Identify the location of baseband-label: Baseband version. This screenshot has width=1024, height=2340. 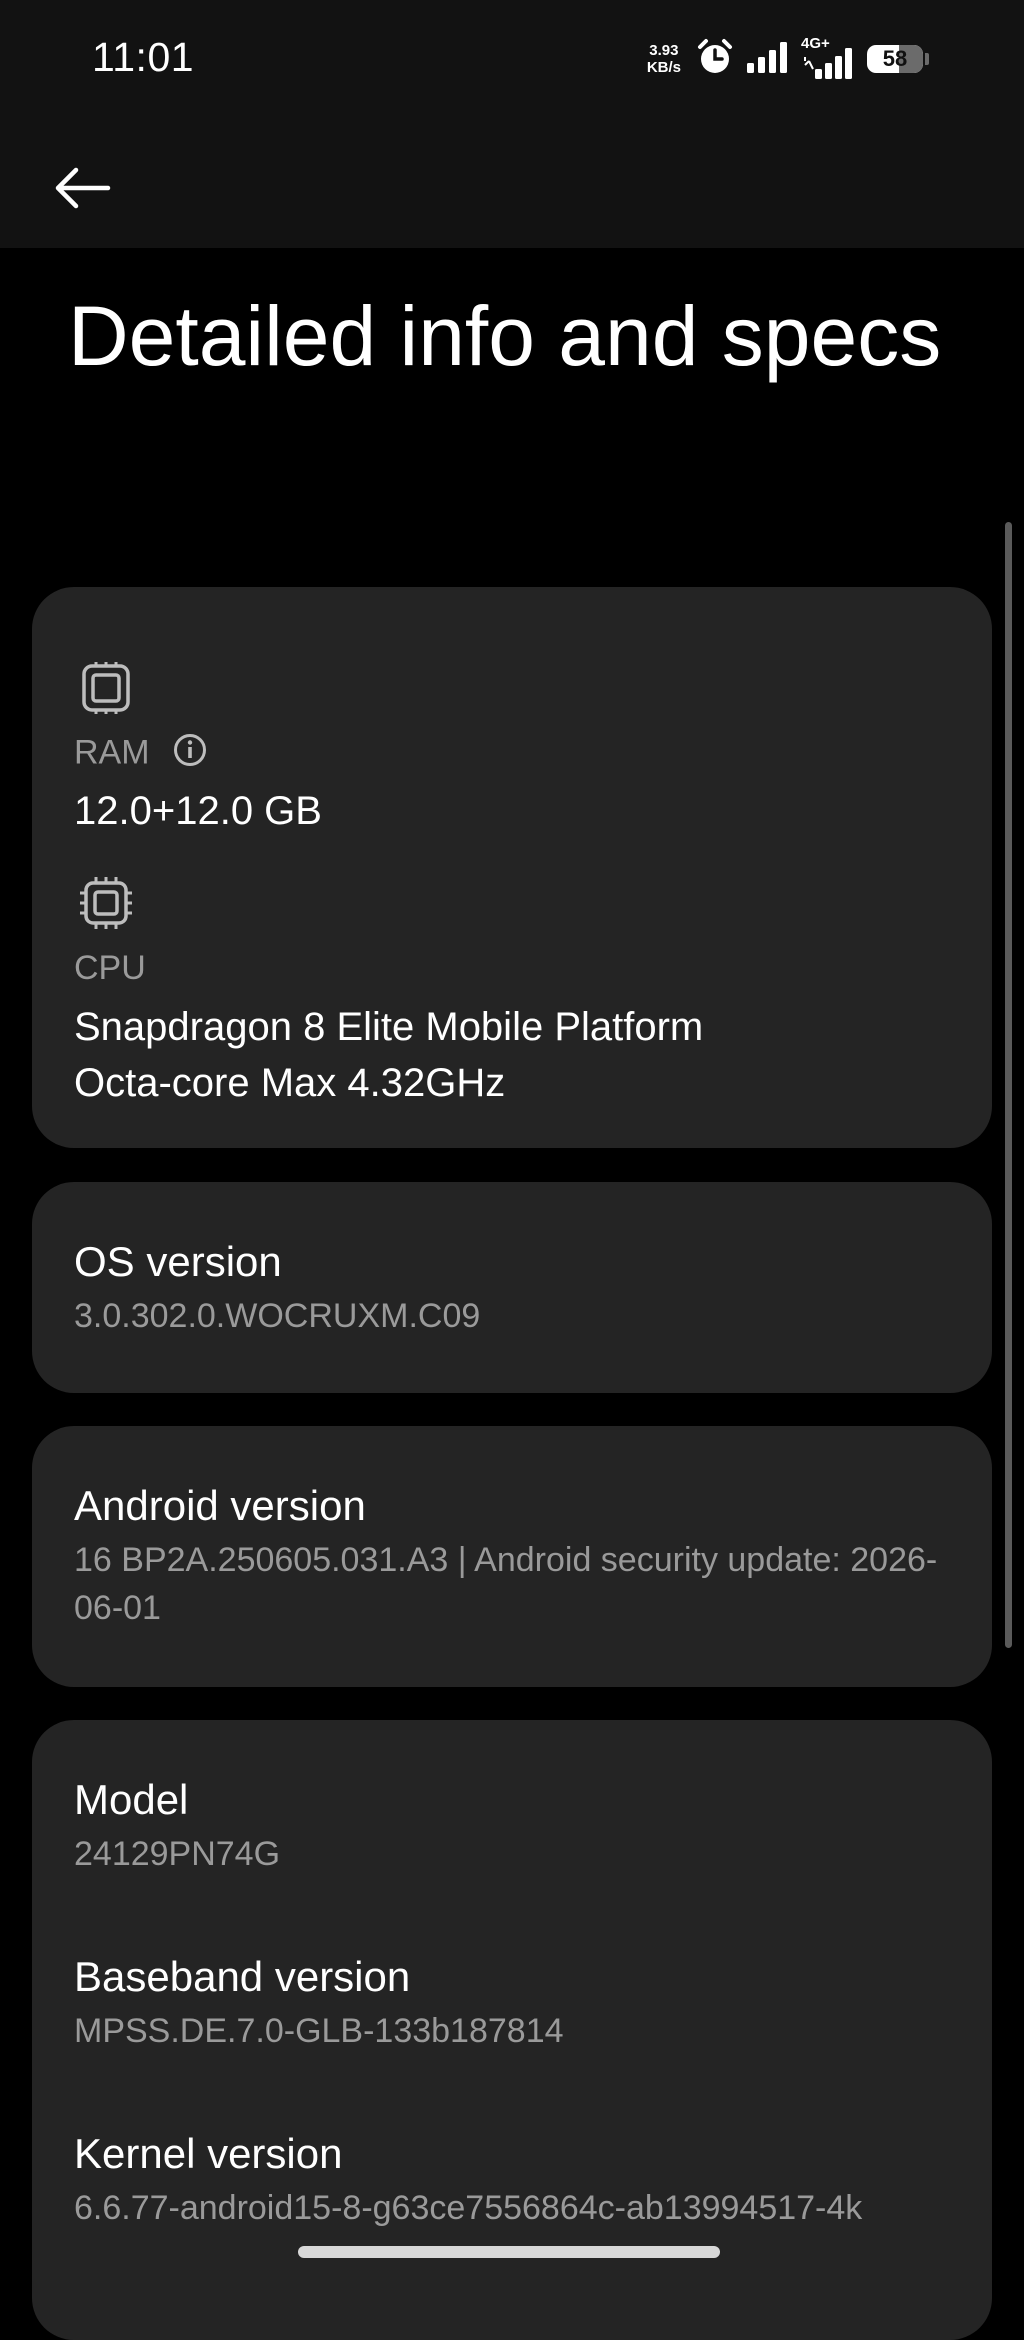
(242, 1976).